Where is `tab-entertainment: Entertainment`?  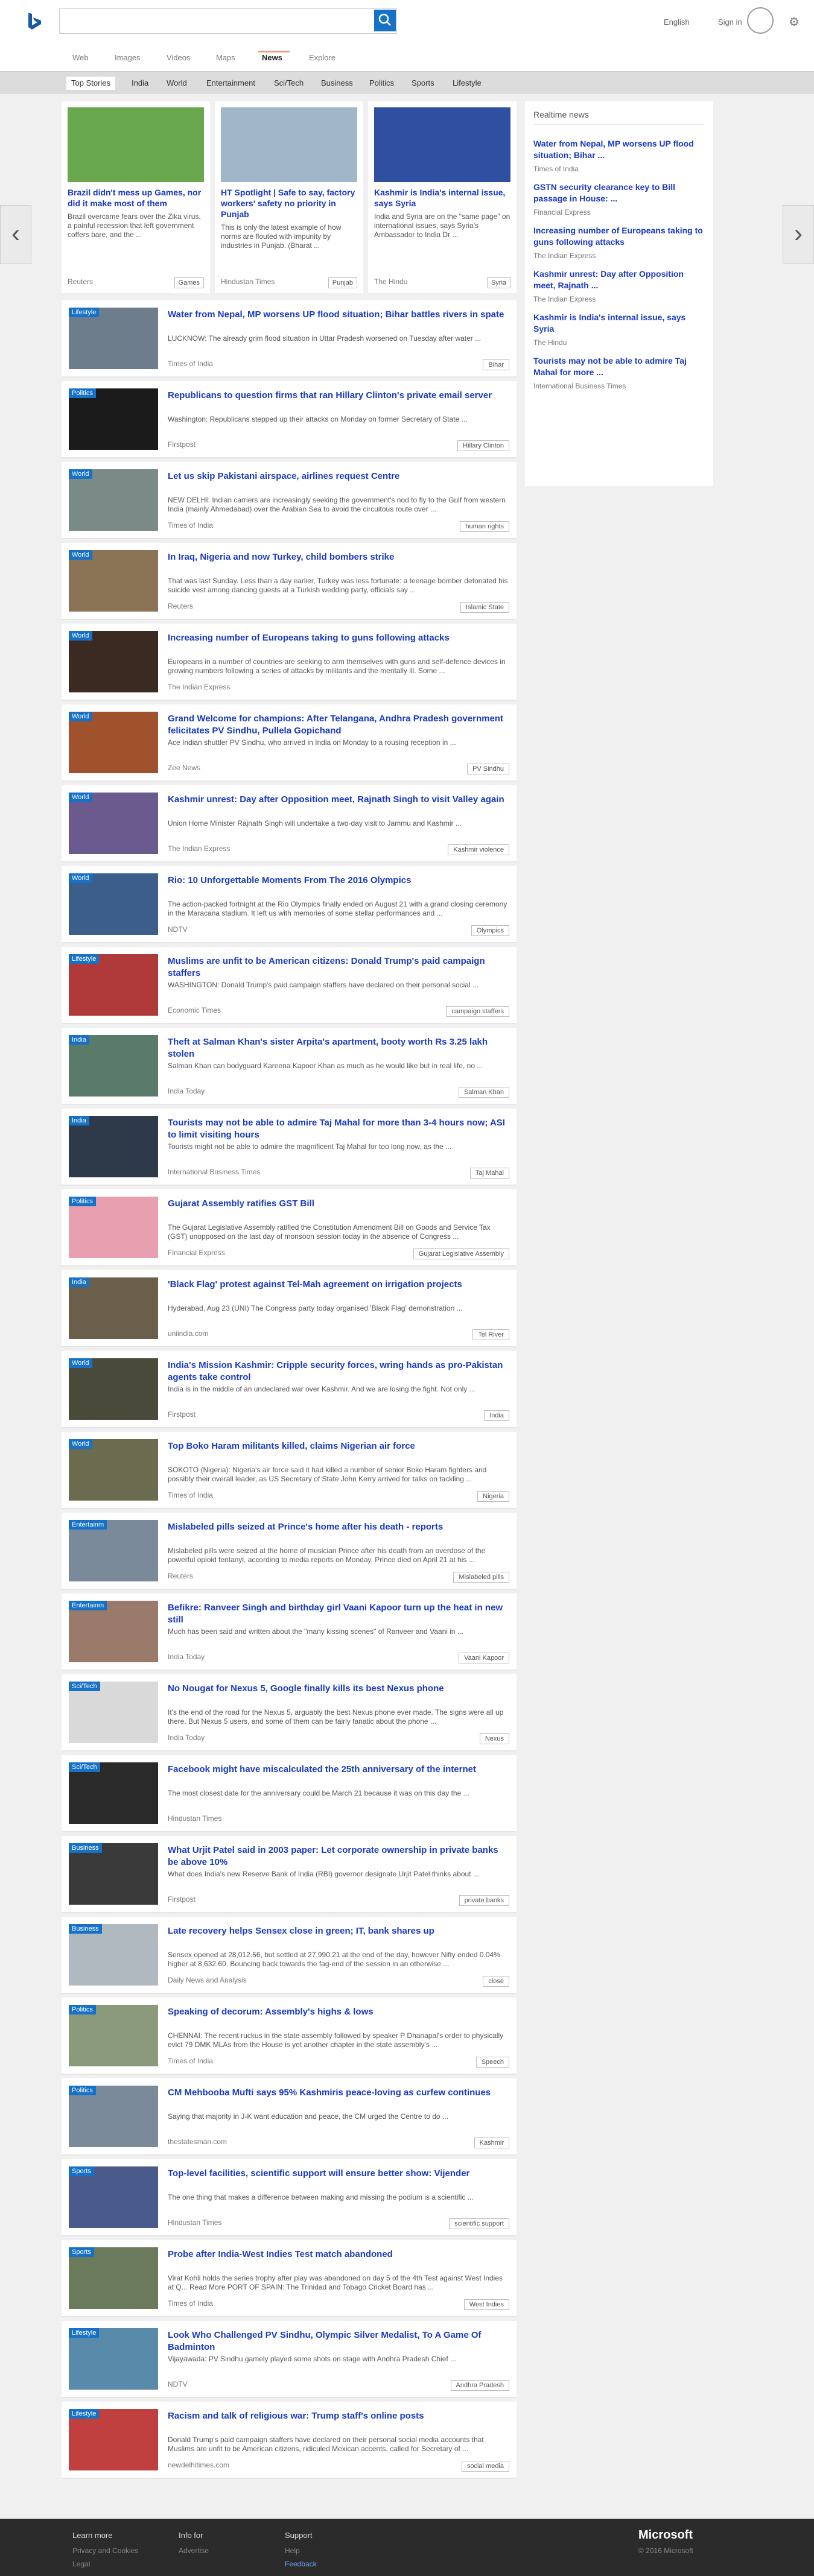
tab-entertainment: Entertainment is located at coordinates (231, 83).